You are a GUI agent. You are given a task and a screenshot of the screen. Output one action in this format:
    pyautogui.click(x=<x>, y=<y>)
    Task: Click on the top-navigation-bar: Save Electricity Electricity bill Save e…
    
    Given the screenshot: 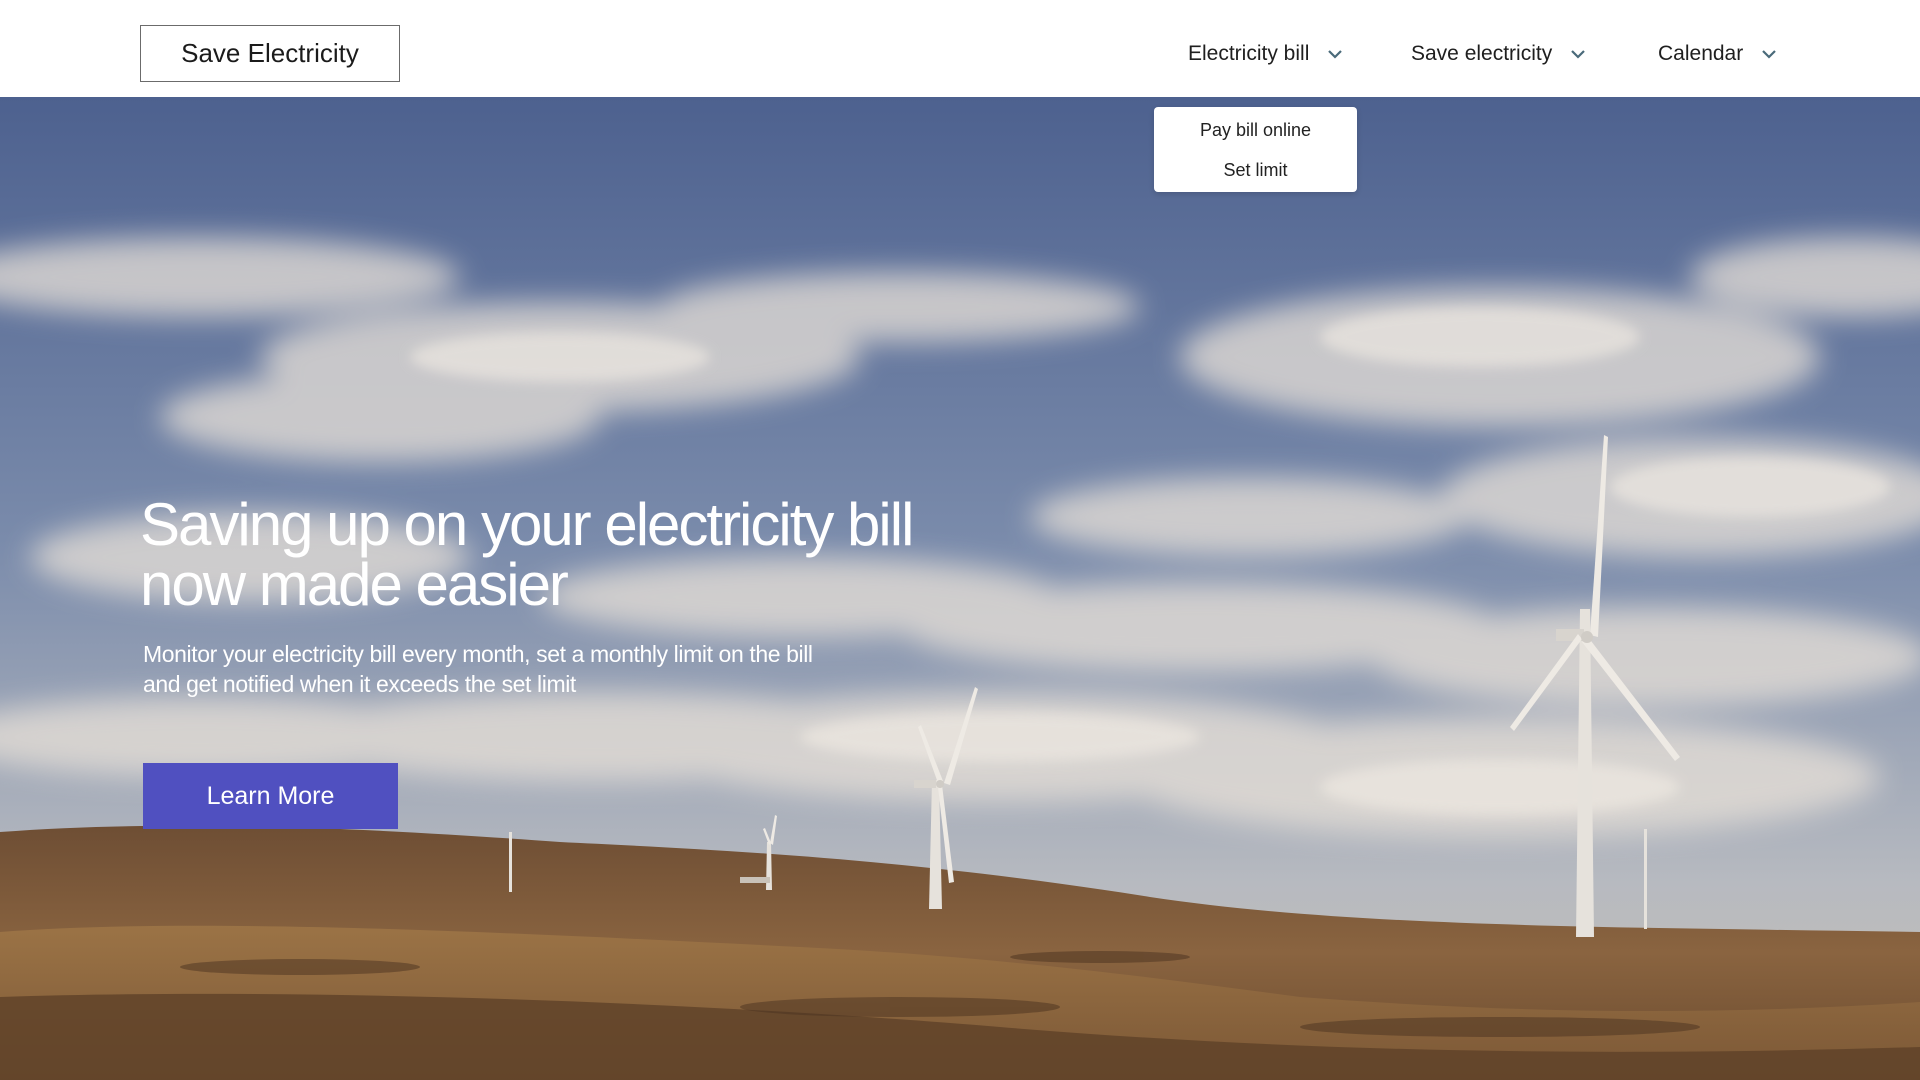 What is the action you would take?
    pyautogui.click(x=960, y=48)
    